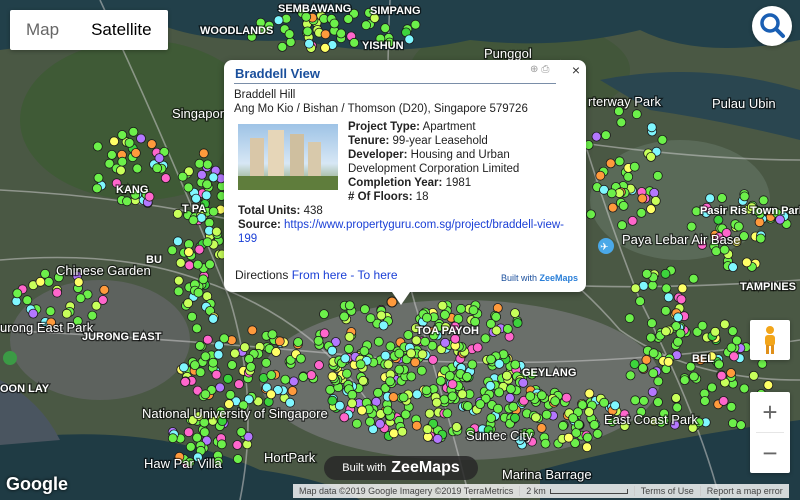 The width and height of the screenshot is (800, 500). Describe the element at coordinates (772, 26) in the screenshot. I see `search-button` at that location.